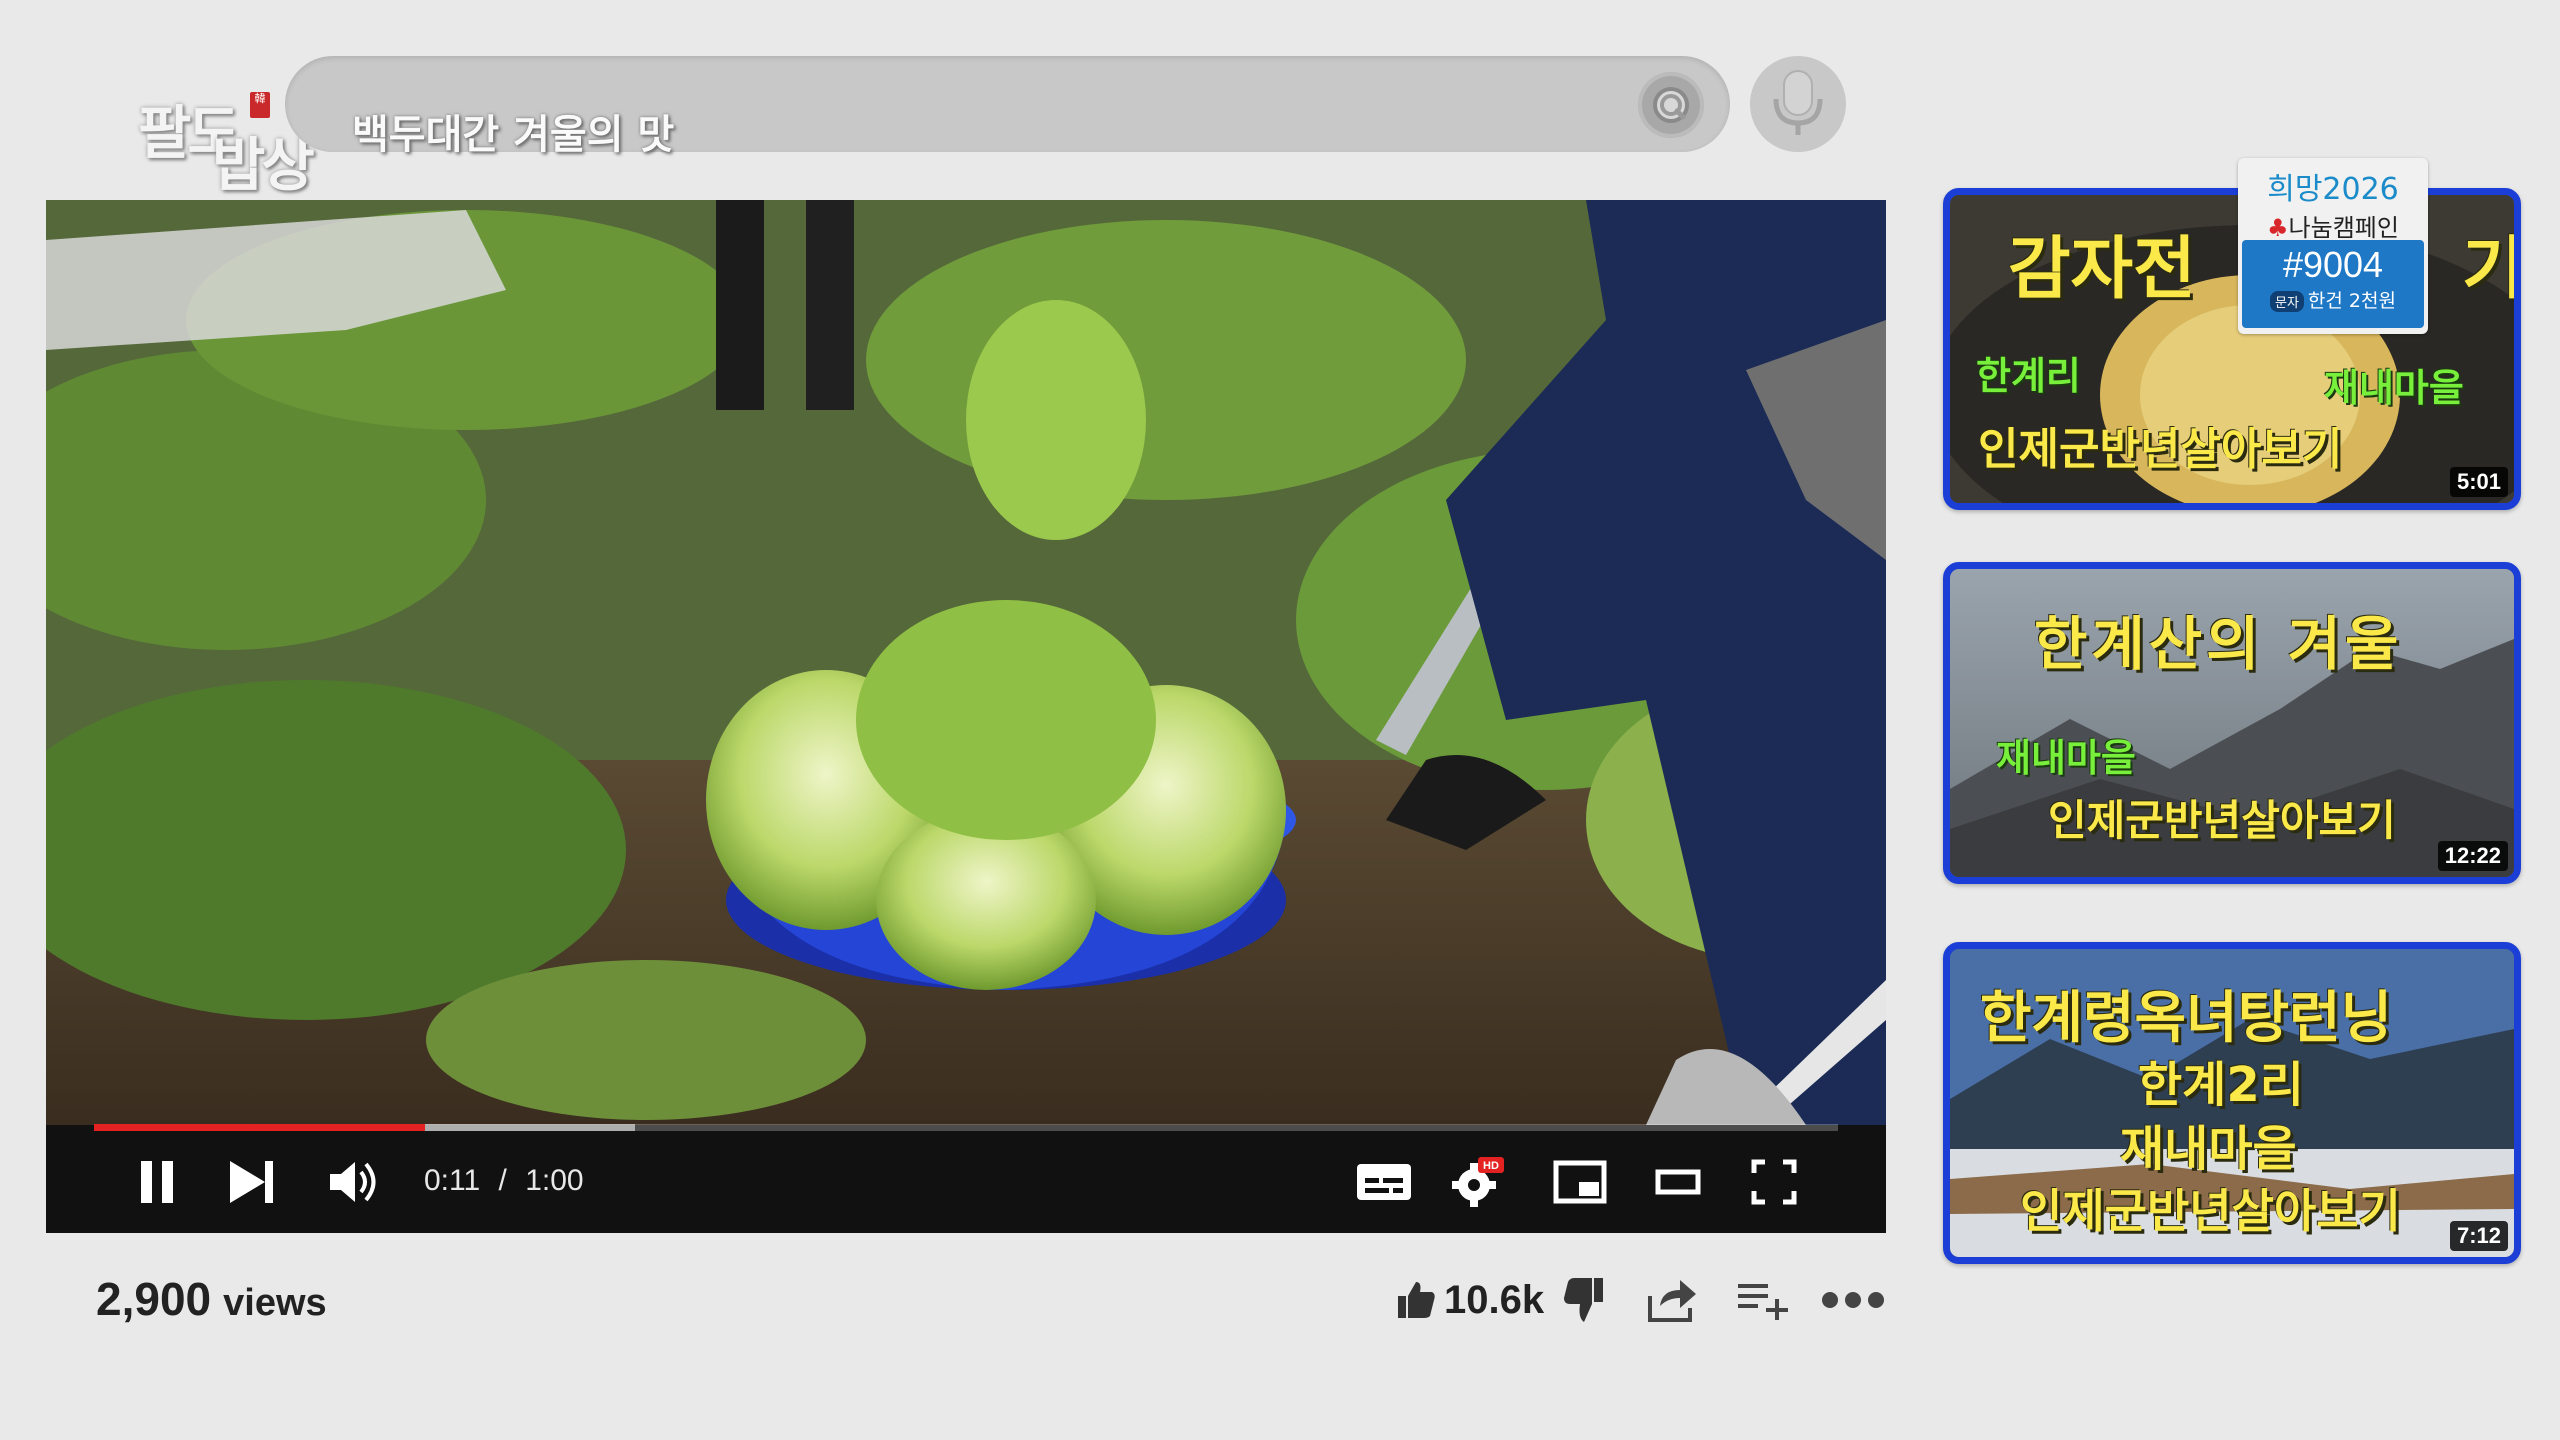  I want to click on voice-search-button, so click(1798, 104).